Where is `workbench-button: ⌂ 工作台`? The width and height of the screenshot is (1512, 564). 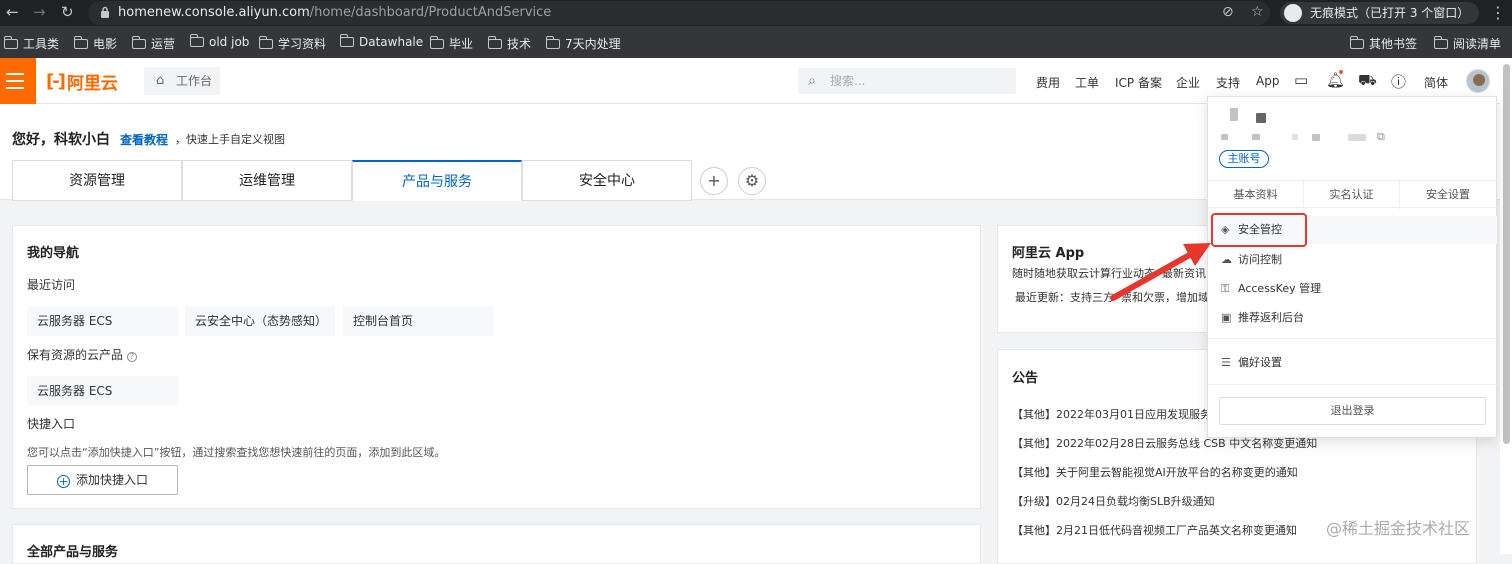 workbench-button: ⌂ 工作台 is located at coordinates (182, 81).